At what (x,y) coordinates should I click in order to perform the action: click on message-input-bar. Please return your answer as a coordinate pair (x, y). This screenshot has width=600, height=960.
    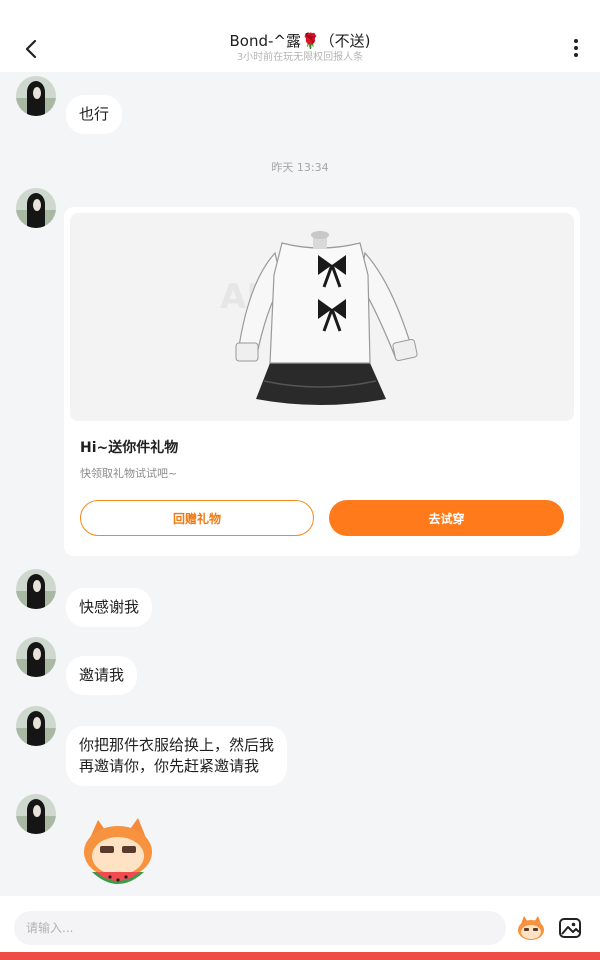
    Looking at the image, I should click on (300, 924).